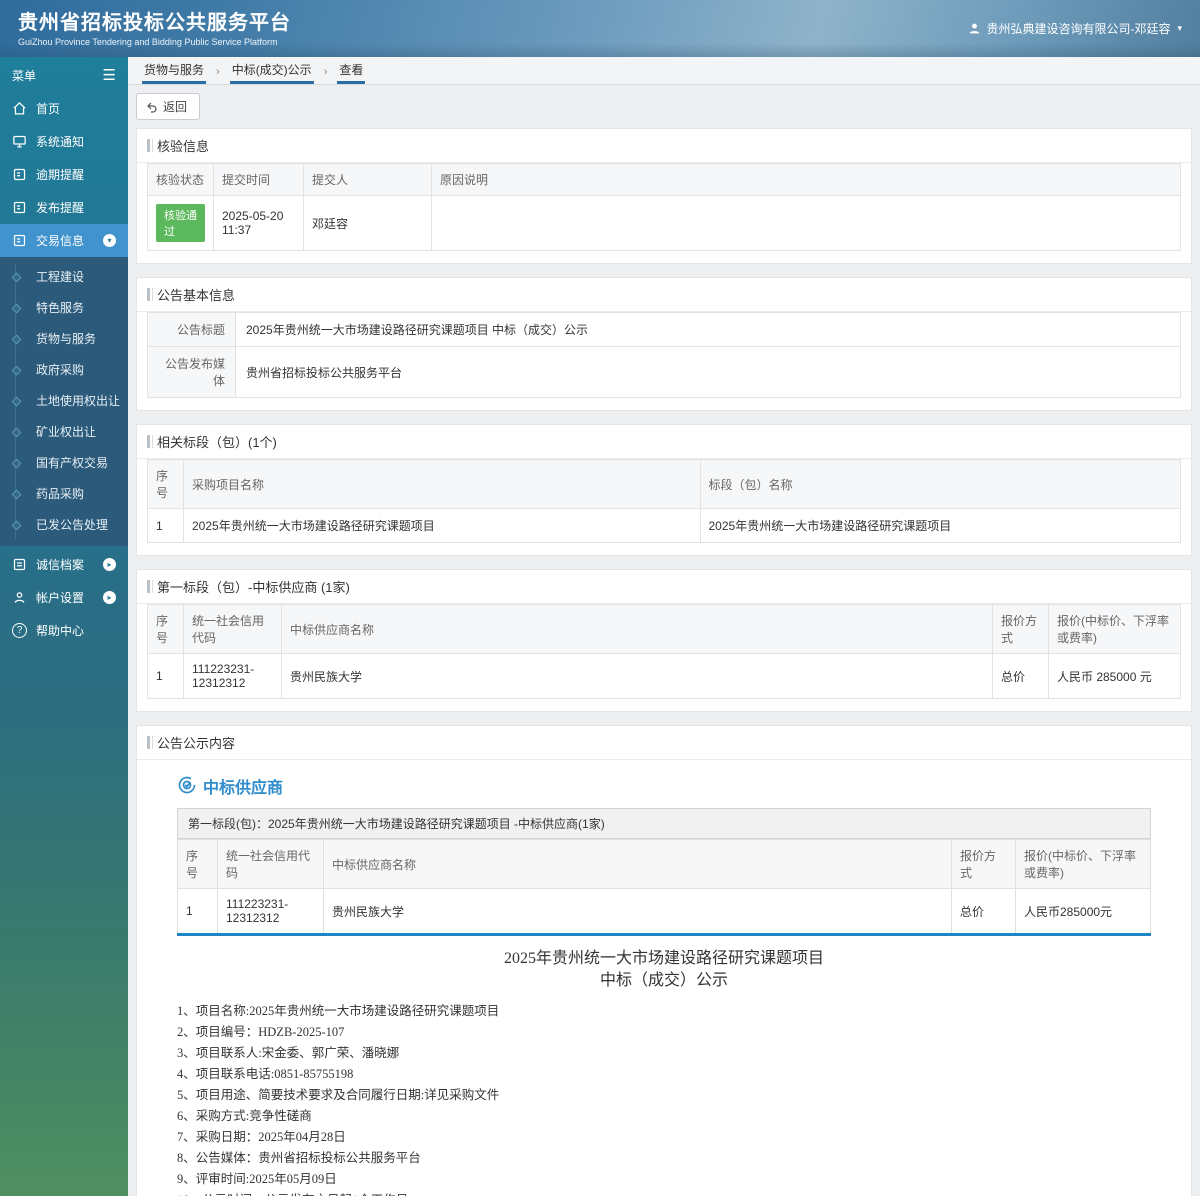 Image resolution: width=1200 pixels, height=1196 pixels. What do you see at coordinates (64, 369) in the screenshot?
I see `sidebar-subitem: 政府采购` at bounding box center [64, 369].